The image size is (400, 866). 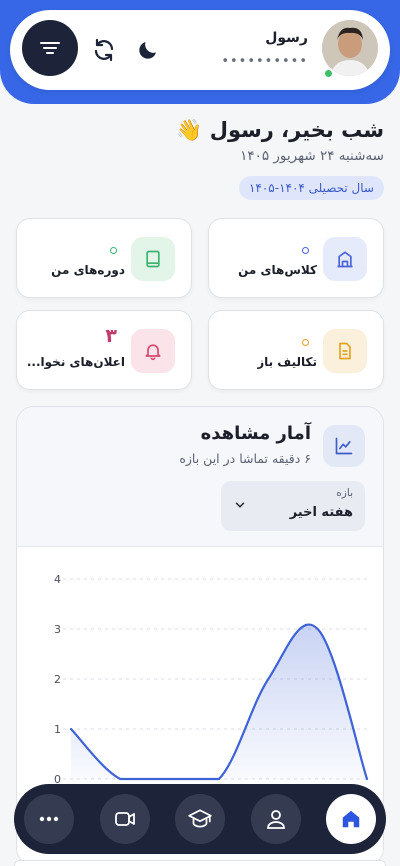 What do you see at coordinates (311, 188) in the screenshot?
I see `academic-year-badge: سال تحصیلی ۱۴۰۴-۱۴۰۵` at bounding box center [311, 188].